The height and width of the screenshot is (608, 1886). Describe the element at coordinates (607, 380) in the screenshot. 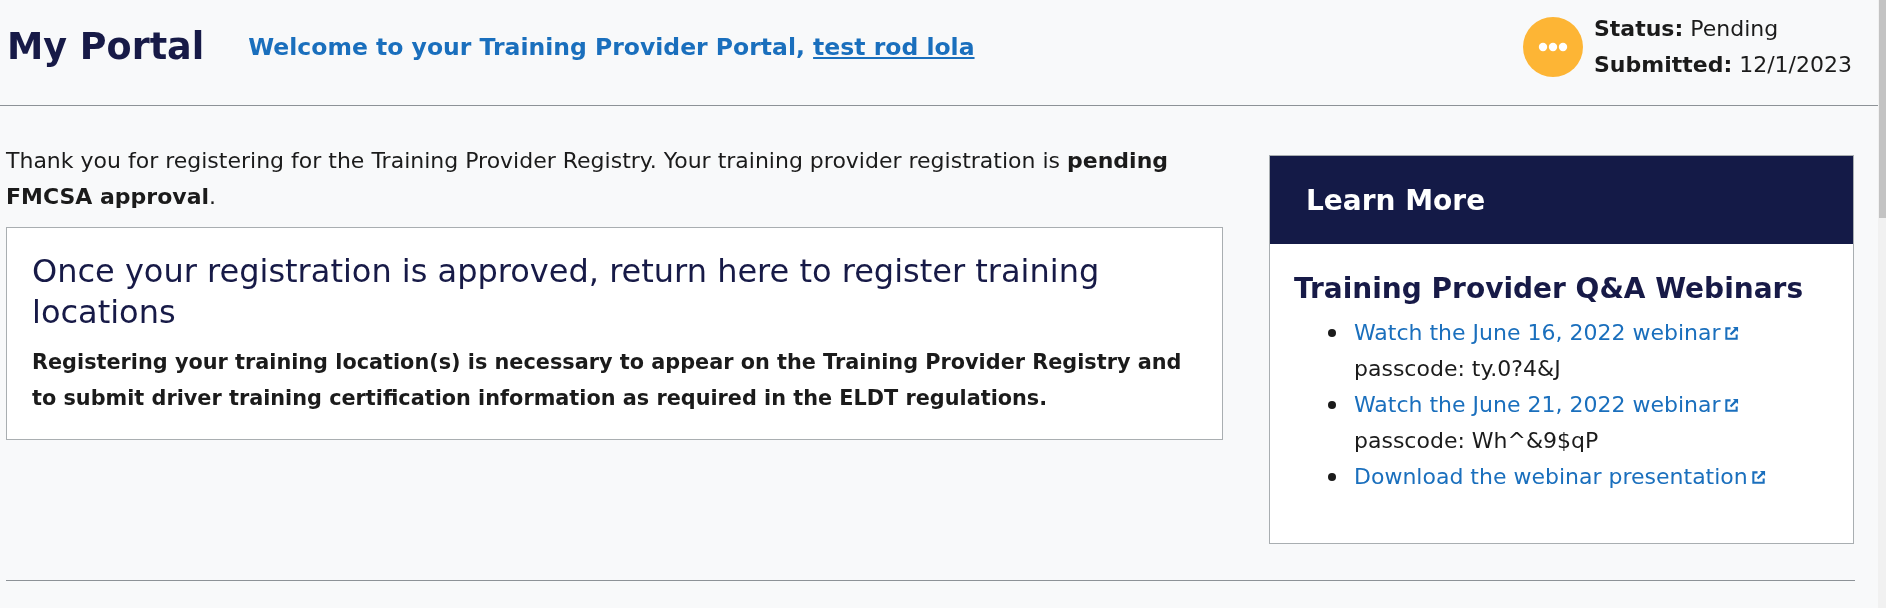

I see `notice-text: Registering your training location(s) is necessary to appear on the Training Provider Registry and to submit driver training certification information as required in the ELDT regulations.` at that location.